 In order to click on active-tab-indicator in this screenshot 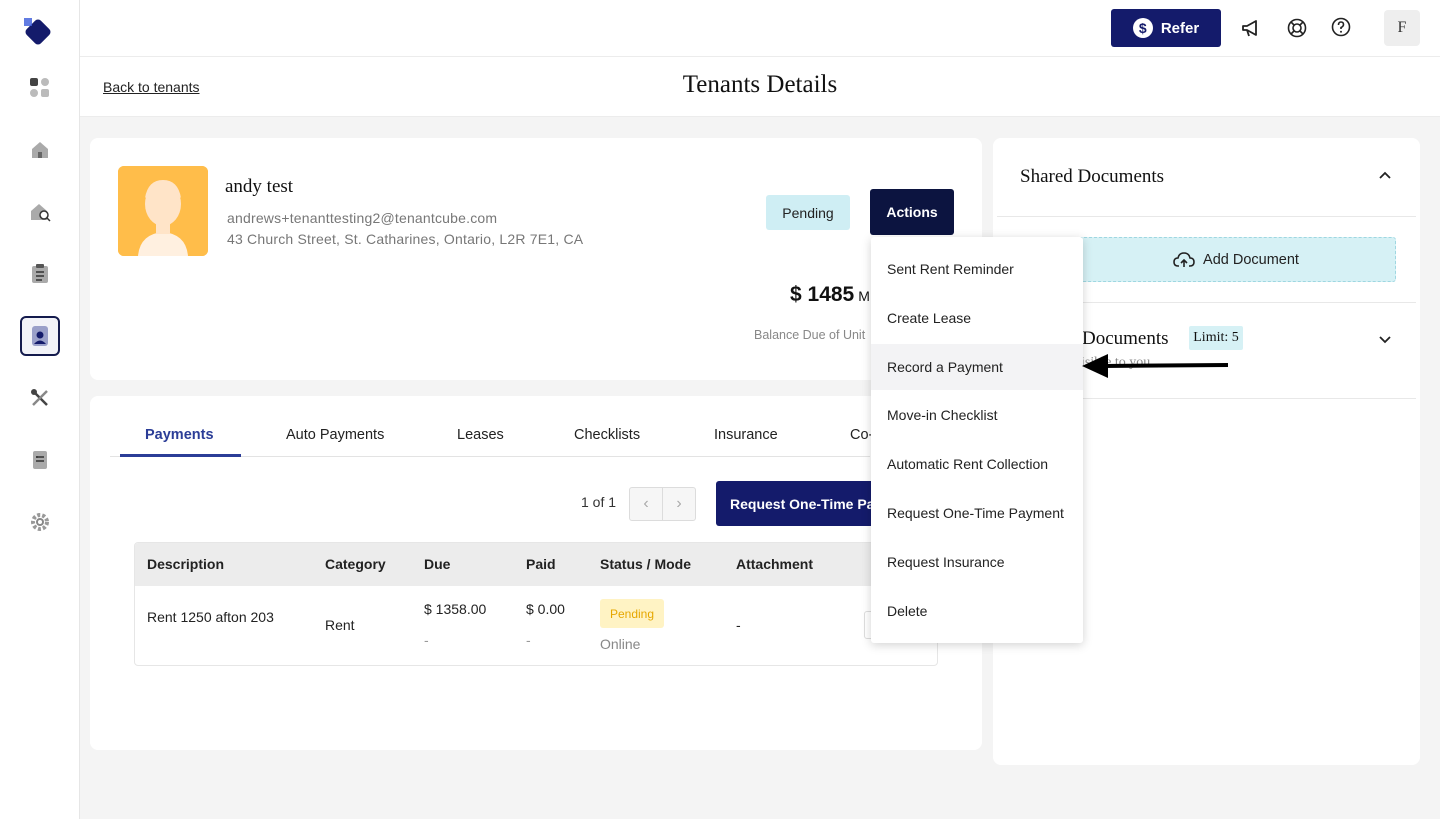, I will do `click(180, 455)`.